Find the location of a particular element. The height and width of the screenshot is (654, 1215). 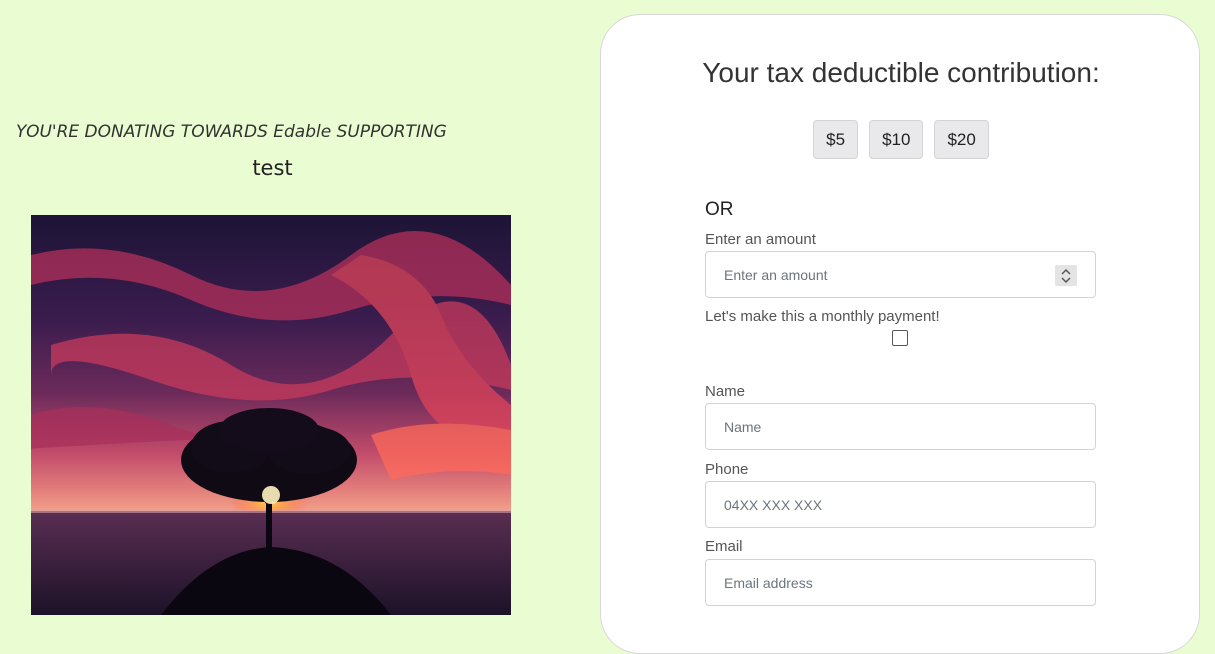

name-label: Name is located at coordinates (725, 391).